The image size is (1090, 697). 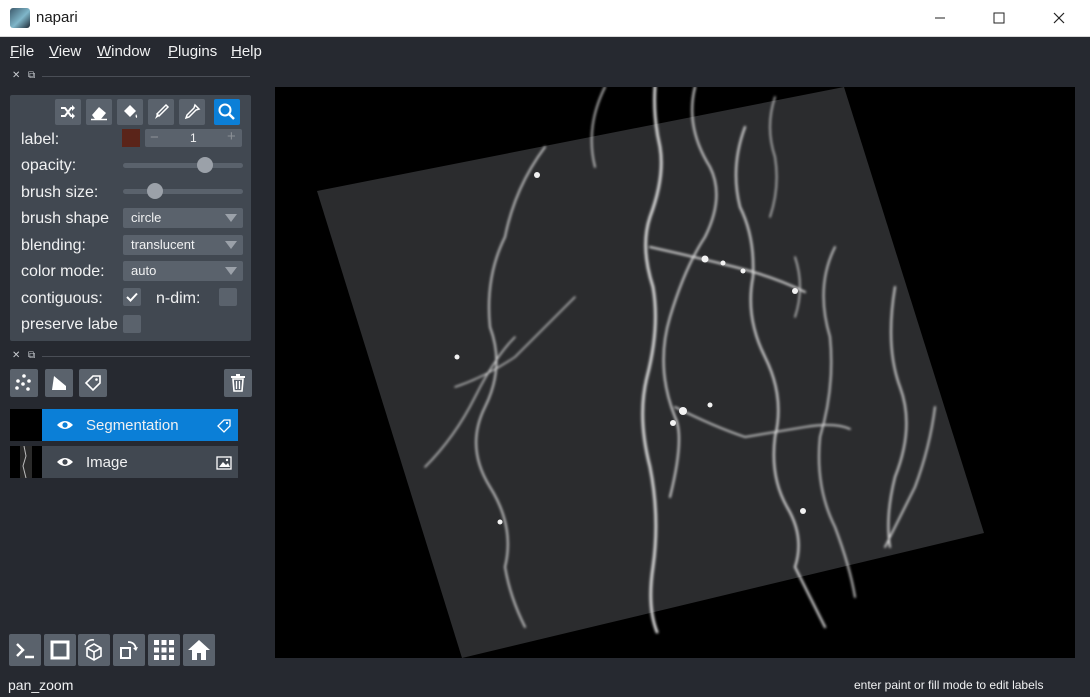 I want to click on menu-file: File, so click(x=22, y=51).